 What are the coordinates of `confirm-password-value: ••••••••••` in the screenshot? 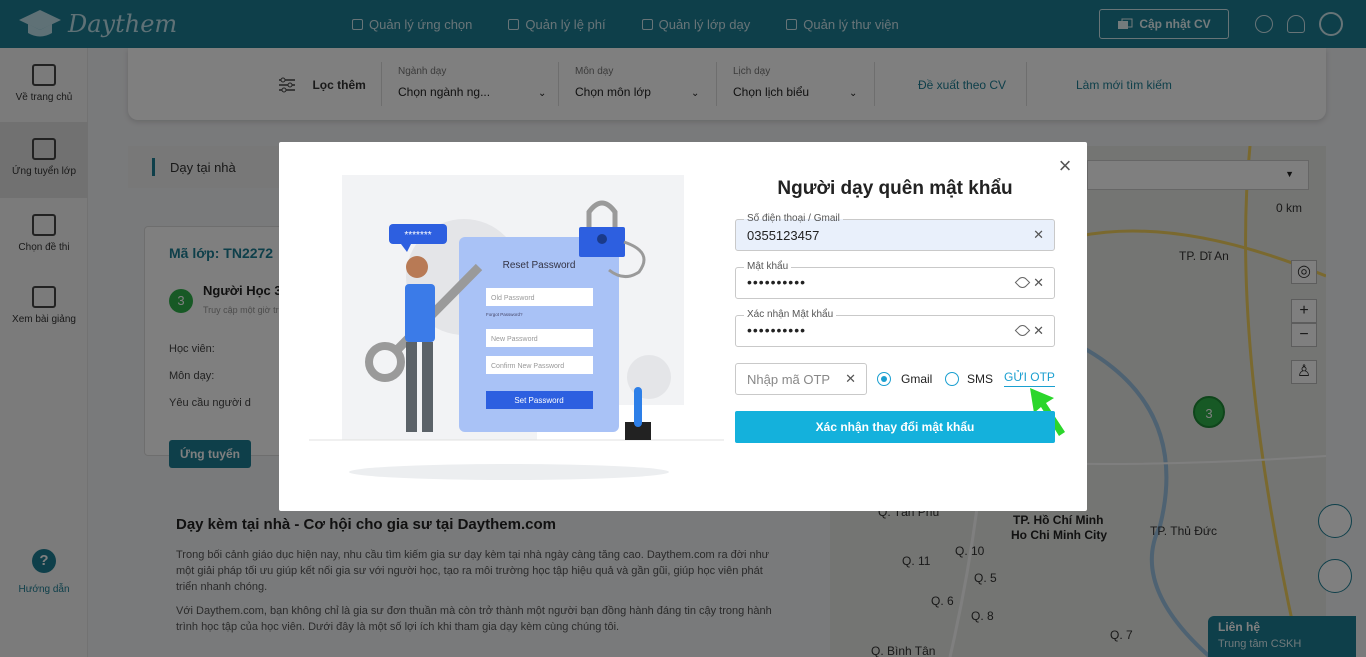 It's located at (777, 330).